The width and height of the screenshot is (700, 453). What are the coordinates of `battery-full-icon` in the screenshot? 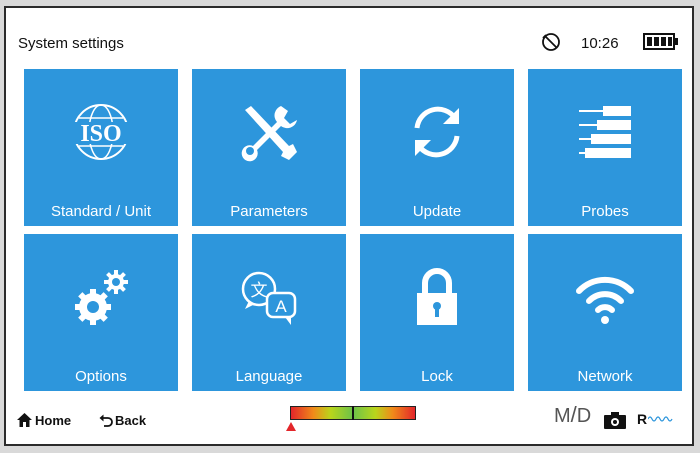 It's located at (660, 41).